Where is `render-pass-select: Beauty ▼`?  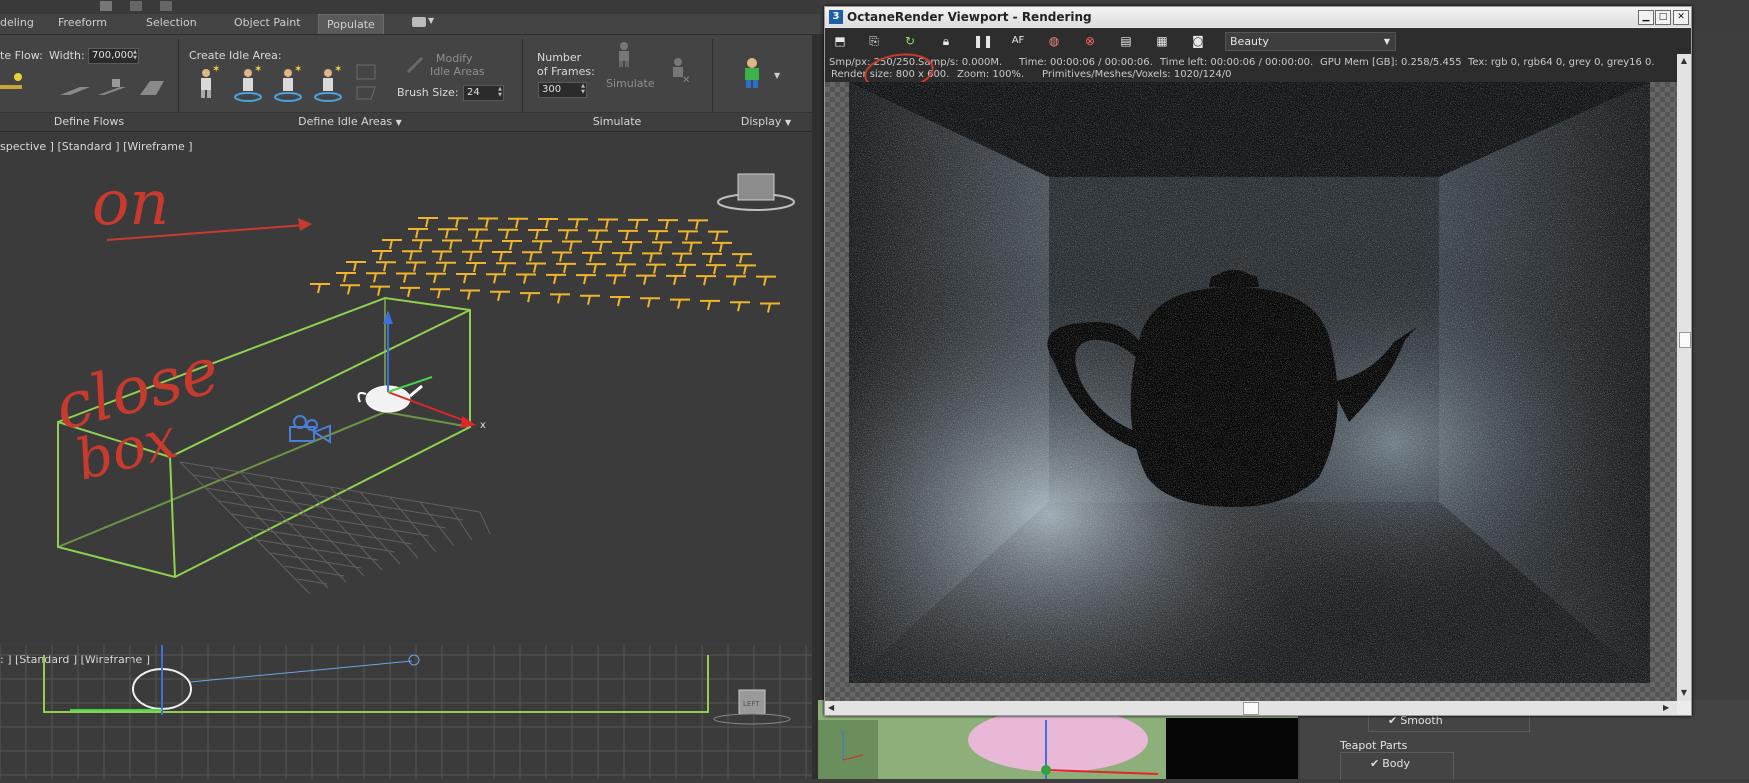
render-pass-select: Beauty ▼ is located at coordinates (1310, 41).